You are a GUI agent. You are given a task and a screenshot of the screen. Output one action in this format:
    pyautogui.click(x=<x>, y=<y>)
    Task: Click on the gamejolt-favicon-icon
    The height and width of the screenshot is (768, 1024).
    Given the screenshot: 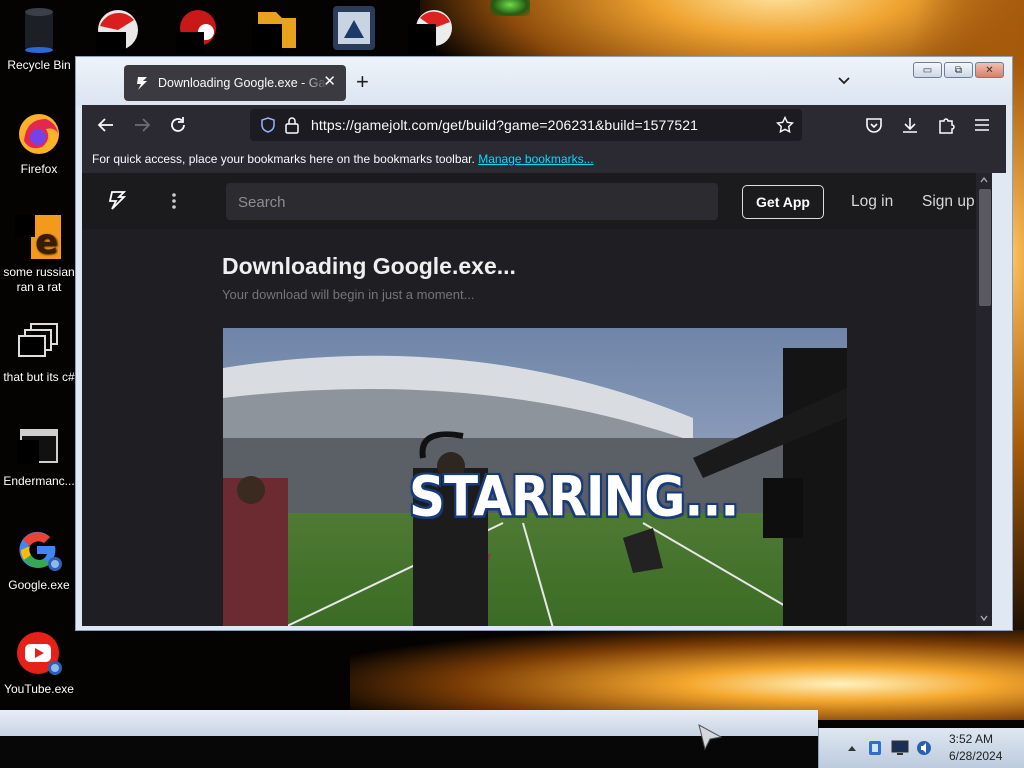 What is the action you would take?
    pyautogui.click(x=142, y=83)
    